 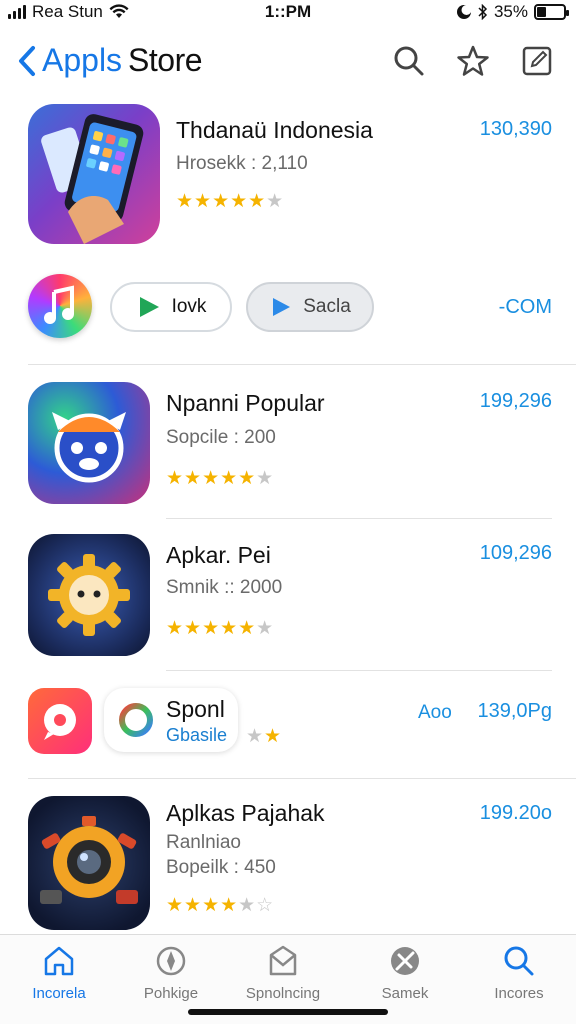 What do you see at coordinates (483, 12) in the screenshot?
I see `bluetooth-icon` at bounding box center [483, 12].